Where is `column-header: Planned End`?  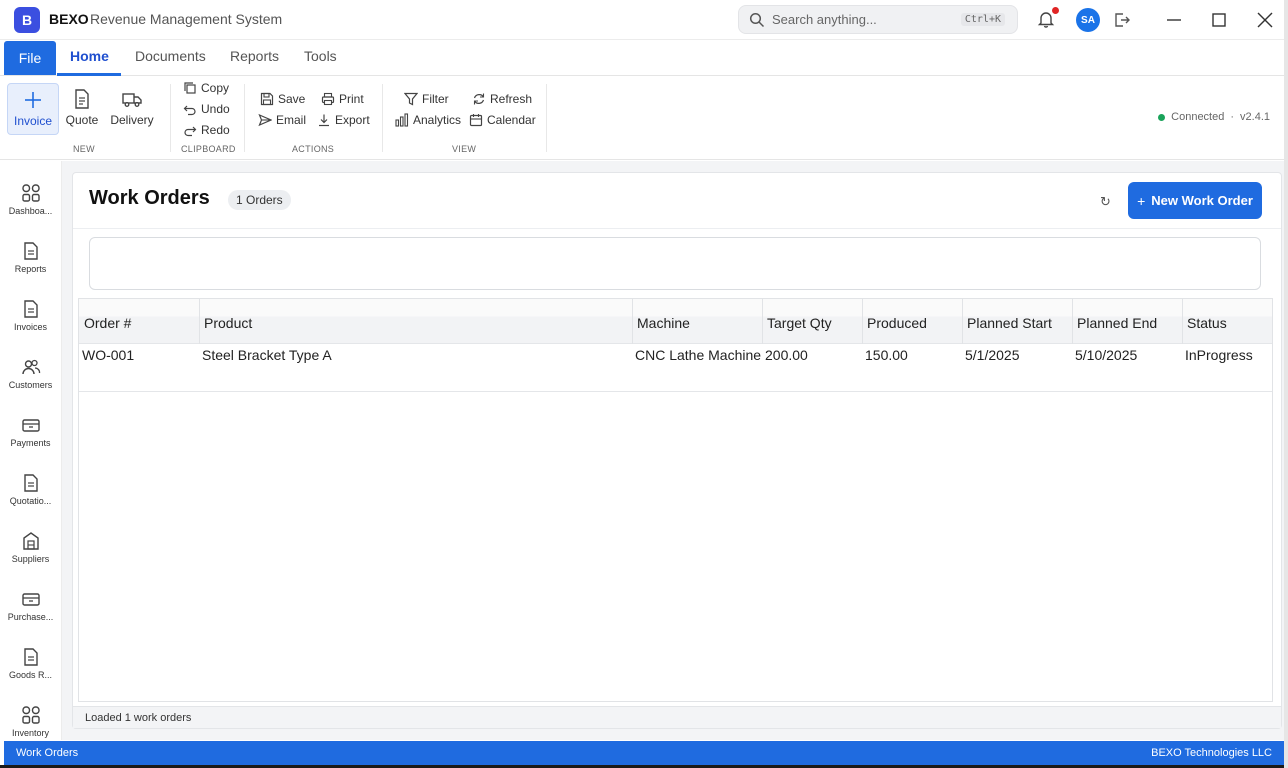
column-header: Planned End is located at coordinates (1117, 323).